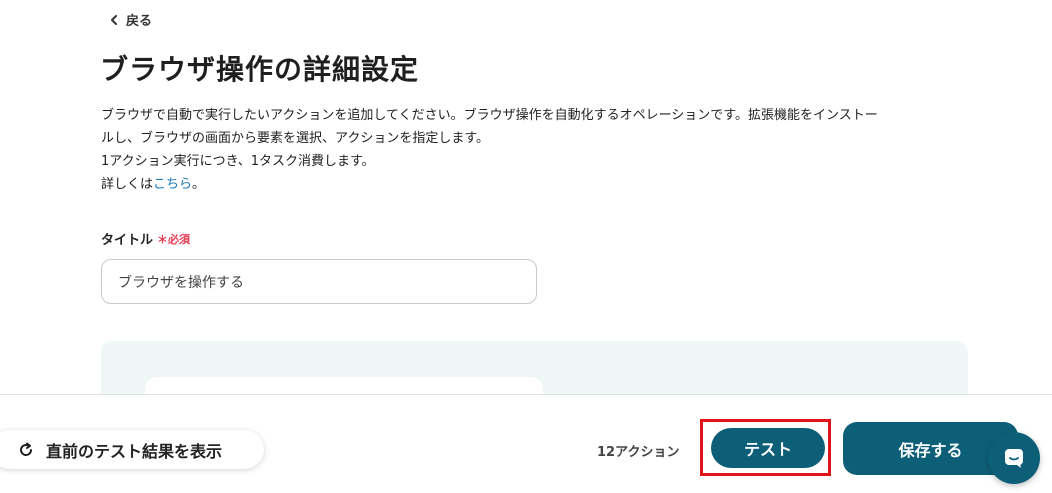 This screenshot has height=493, width=1052. I want to click on chat-icon, so click(1014, 458).